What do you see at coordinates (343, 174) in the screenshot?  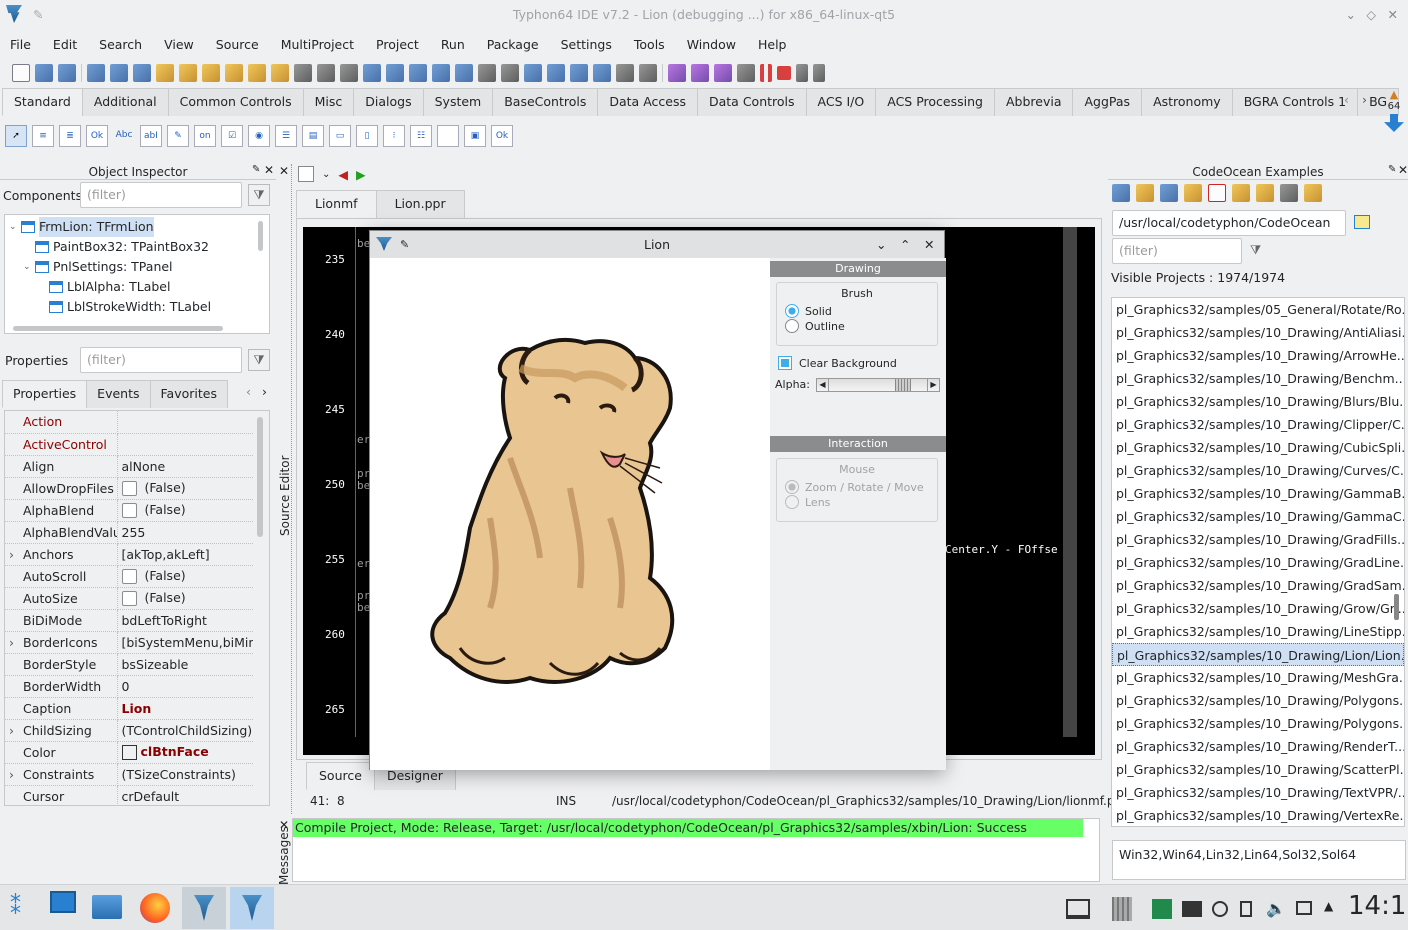 I see `back-icon: ◀` at bounding box center [343, 174].